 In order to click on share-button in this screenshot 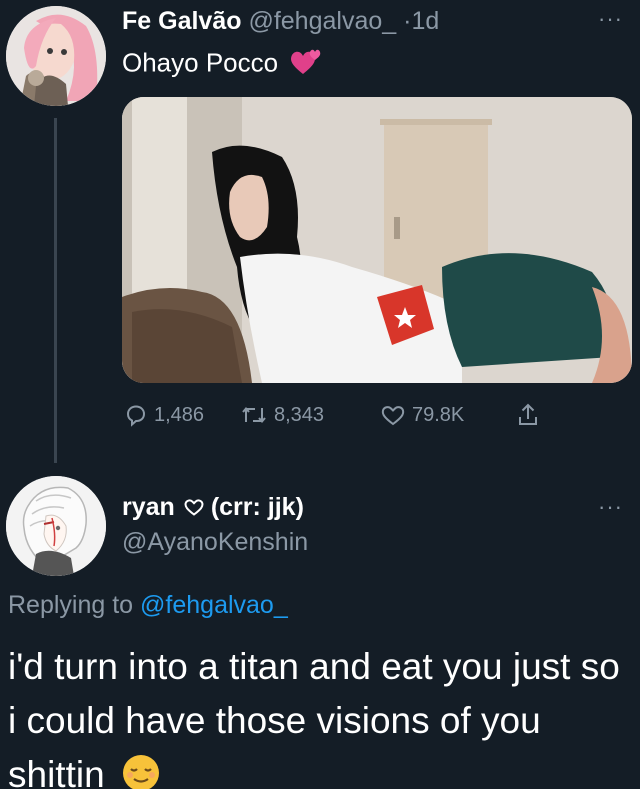, I will do `click(531, 415)`.